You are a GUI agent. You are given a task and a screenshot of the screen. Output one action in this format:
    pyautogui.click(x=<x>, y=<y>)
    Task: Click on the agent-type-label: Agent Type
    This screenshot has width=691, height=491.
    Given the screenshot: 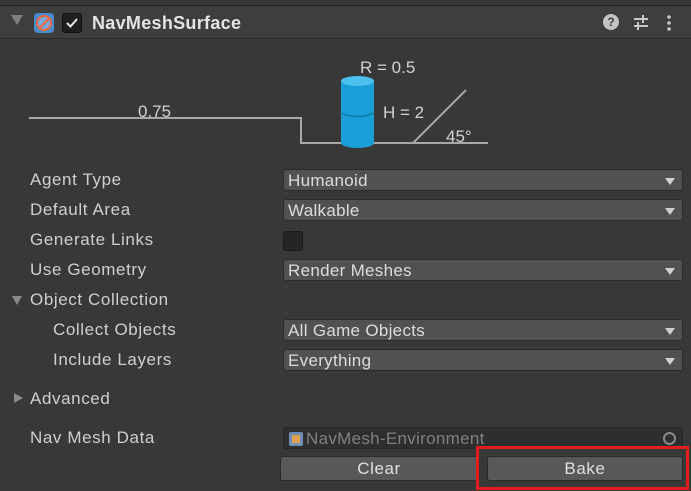 What is the action you would take?
    pyautogui.click(x=76, y=179)
    